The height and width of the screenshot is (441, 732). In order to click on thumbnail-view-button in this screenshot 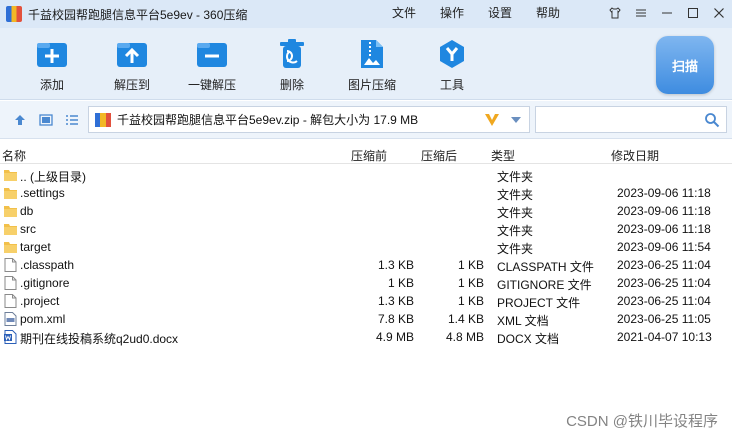, I will do `click(46, 120)`.